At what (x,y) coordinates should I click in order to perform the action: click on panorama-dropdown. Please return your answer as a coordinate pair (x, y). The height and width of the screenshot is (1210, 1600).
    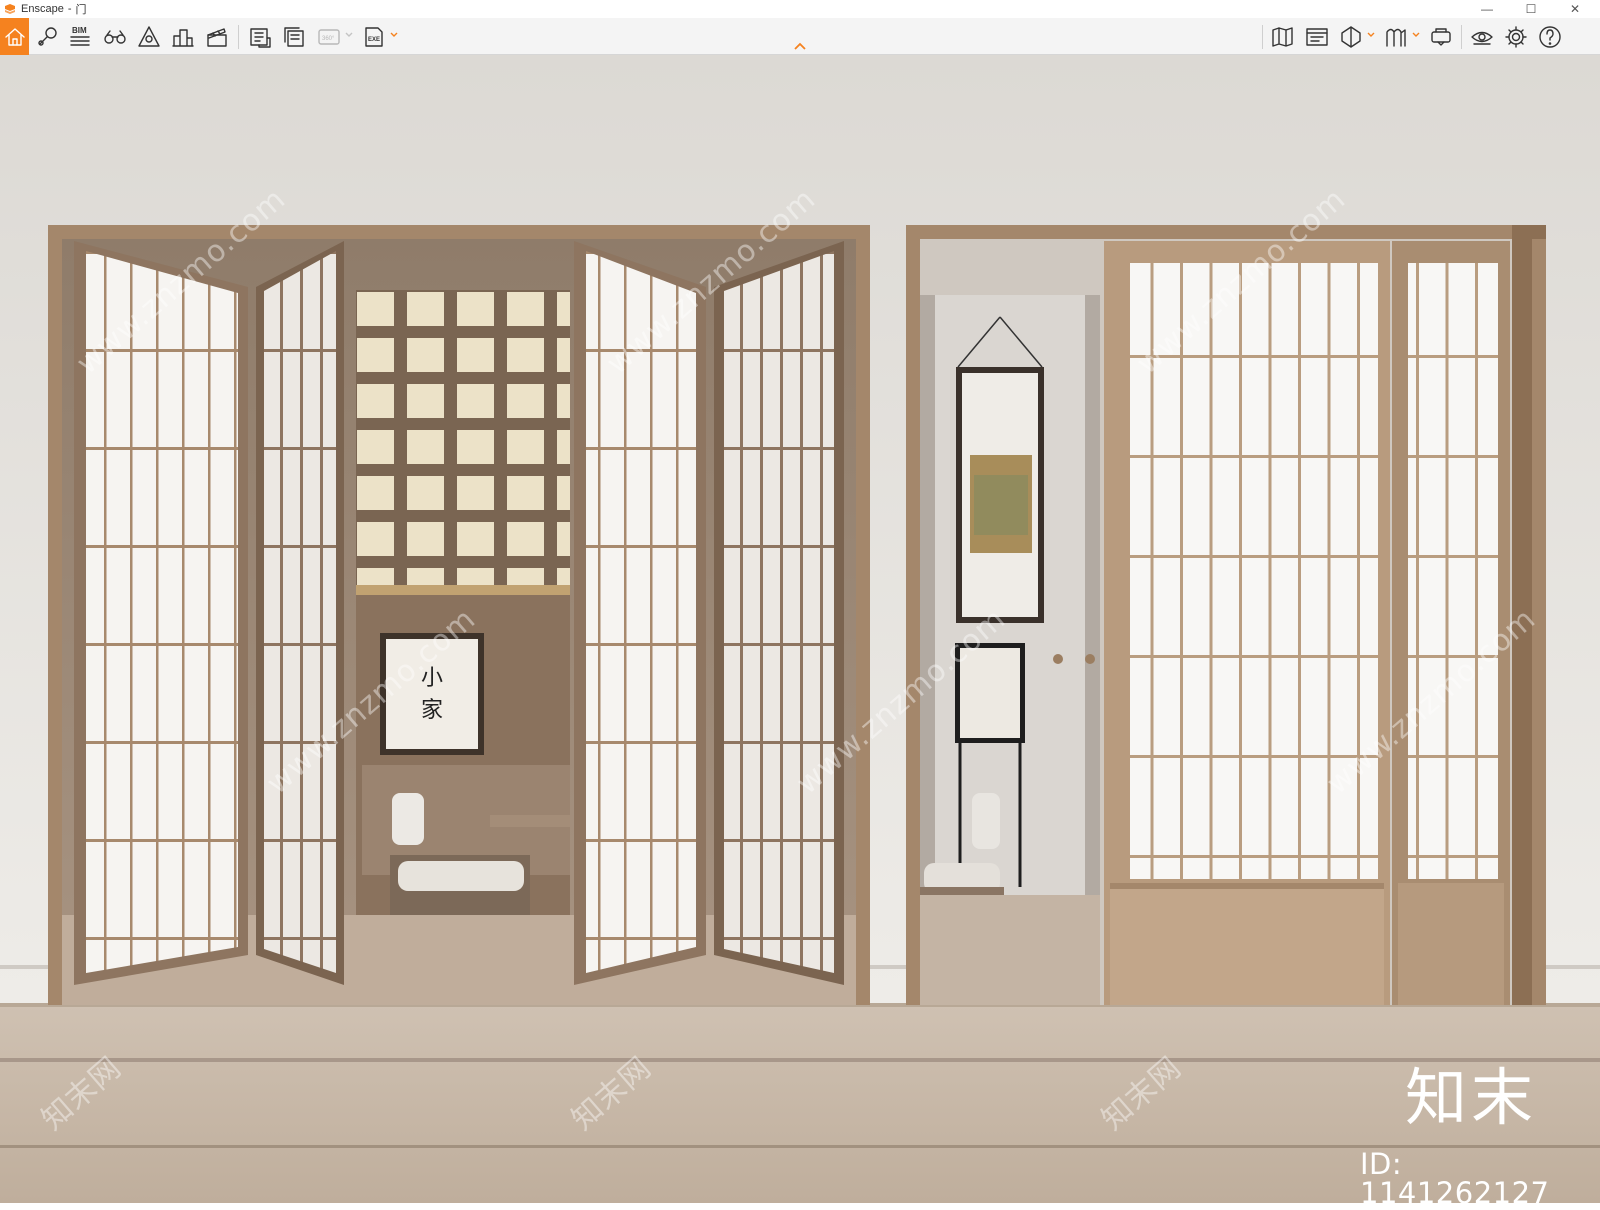
    Looking at the image, I should click on (349, 35).